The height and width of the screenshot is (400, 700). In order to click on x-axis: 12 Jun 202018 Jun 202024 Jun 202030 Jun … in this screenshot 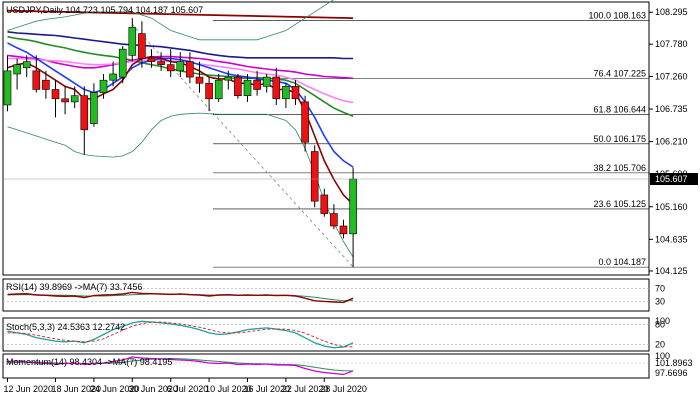, I will do `click(185, 386)`.